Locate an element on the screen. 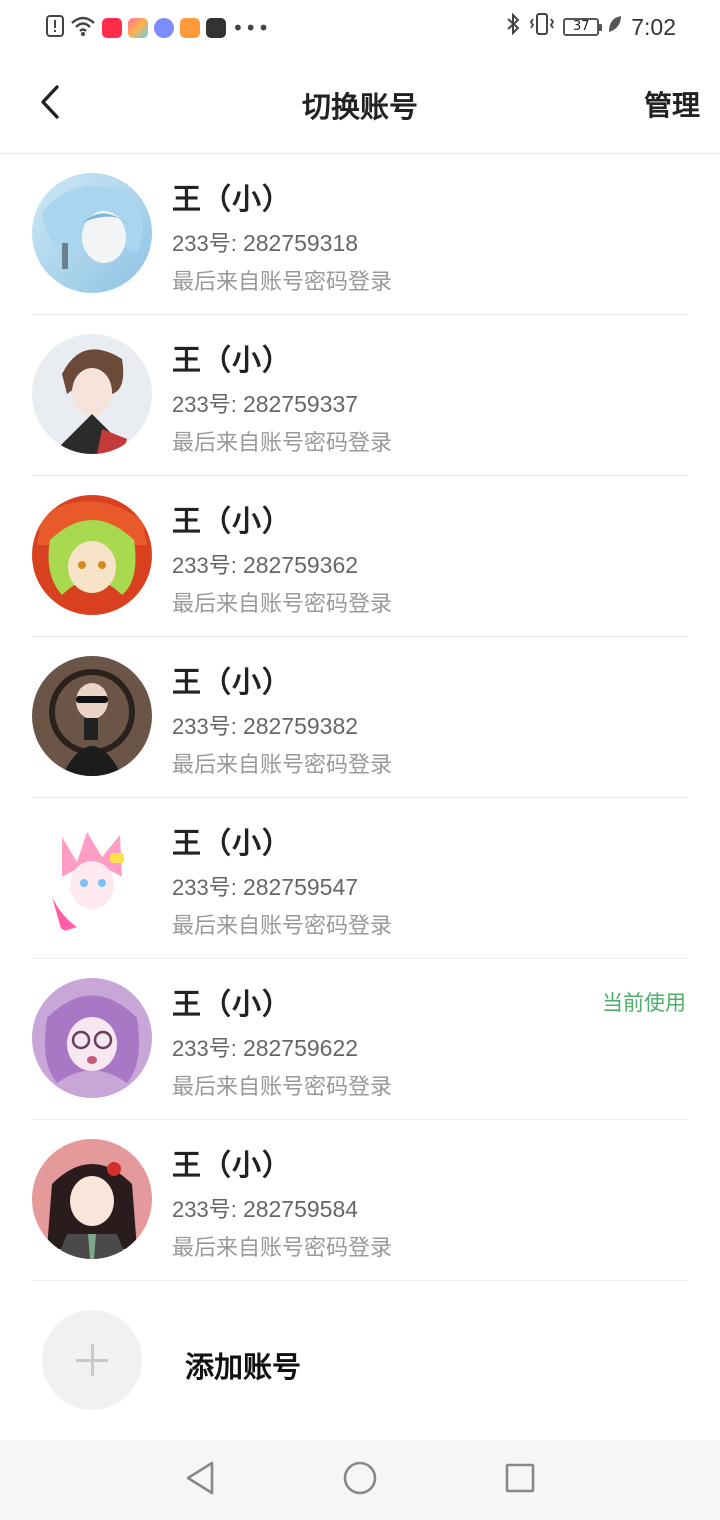 The height and width of the screenshot is (1520, 720). current-badge: 当前使用 is located at coordinates (644, 1003).